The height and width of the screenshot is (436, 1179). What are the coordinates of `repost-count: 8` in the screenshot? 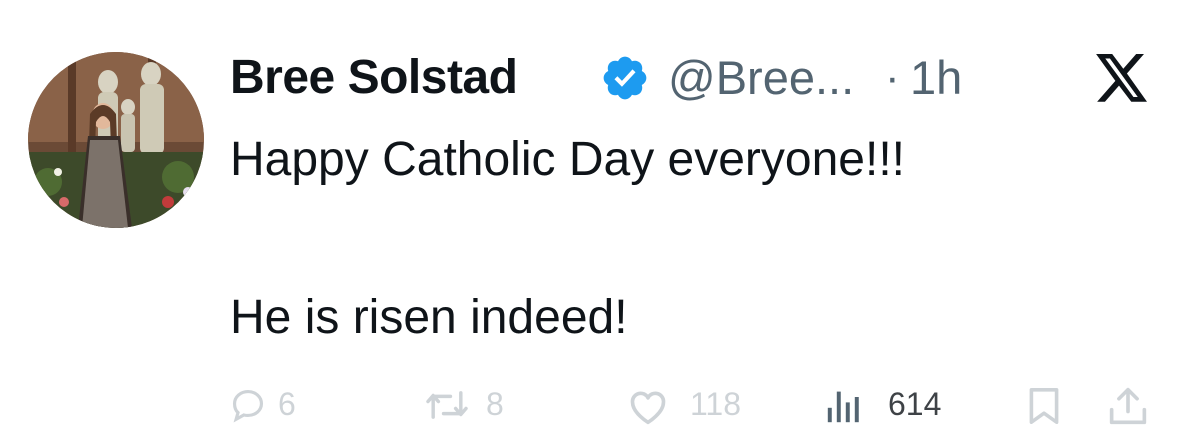 It's located at (495, 404).